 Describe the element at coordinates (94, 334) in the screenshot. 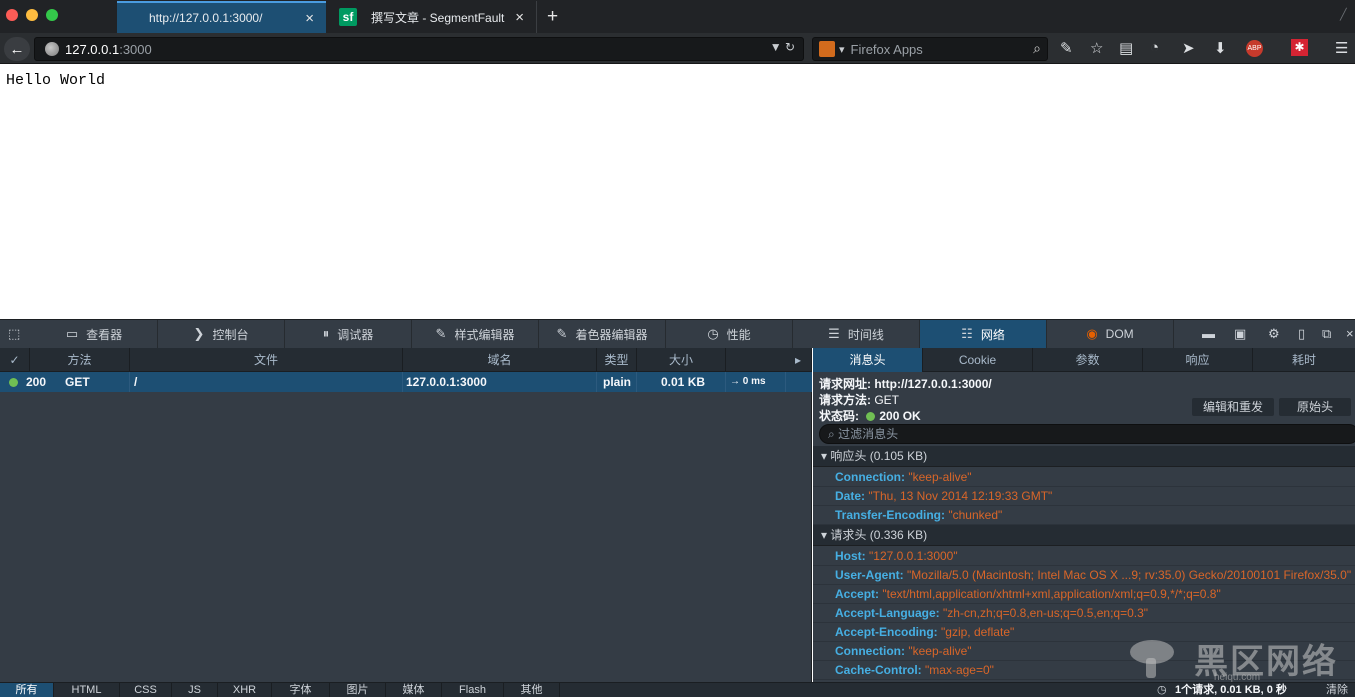

I see `tool-inspector: ▭ 查看器` at that location.